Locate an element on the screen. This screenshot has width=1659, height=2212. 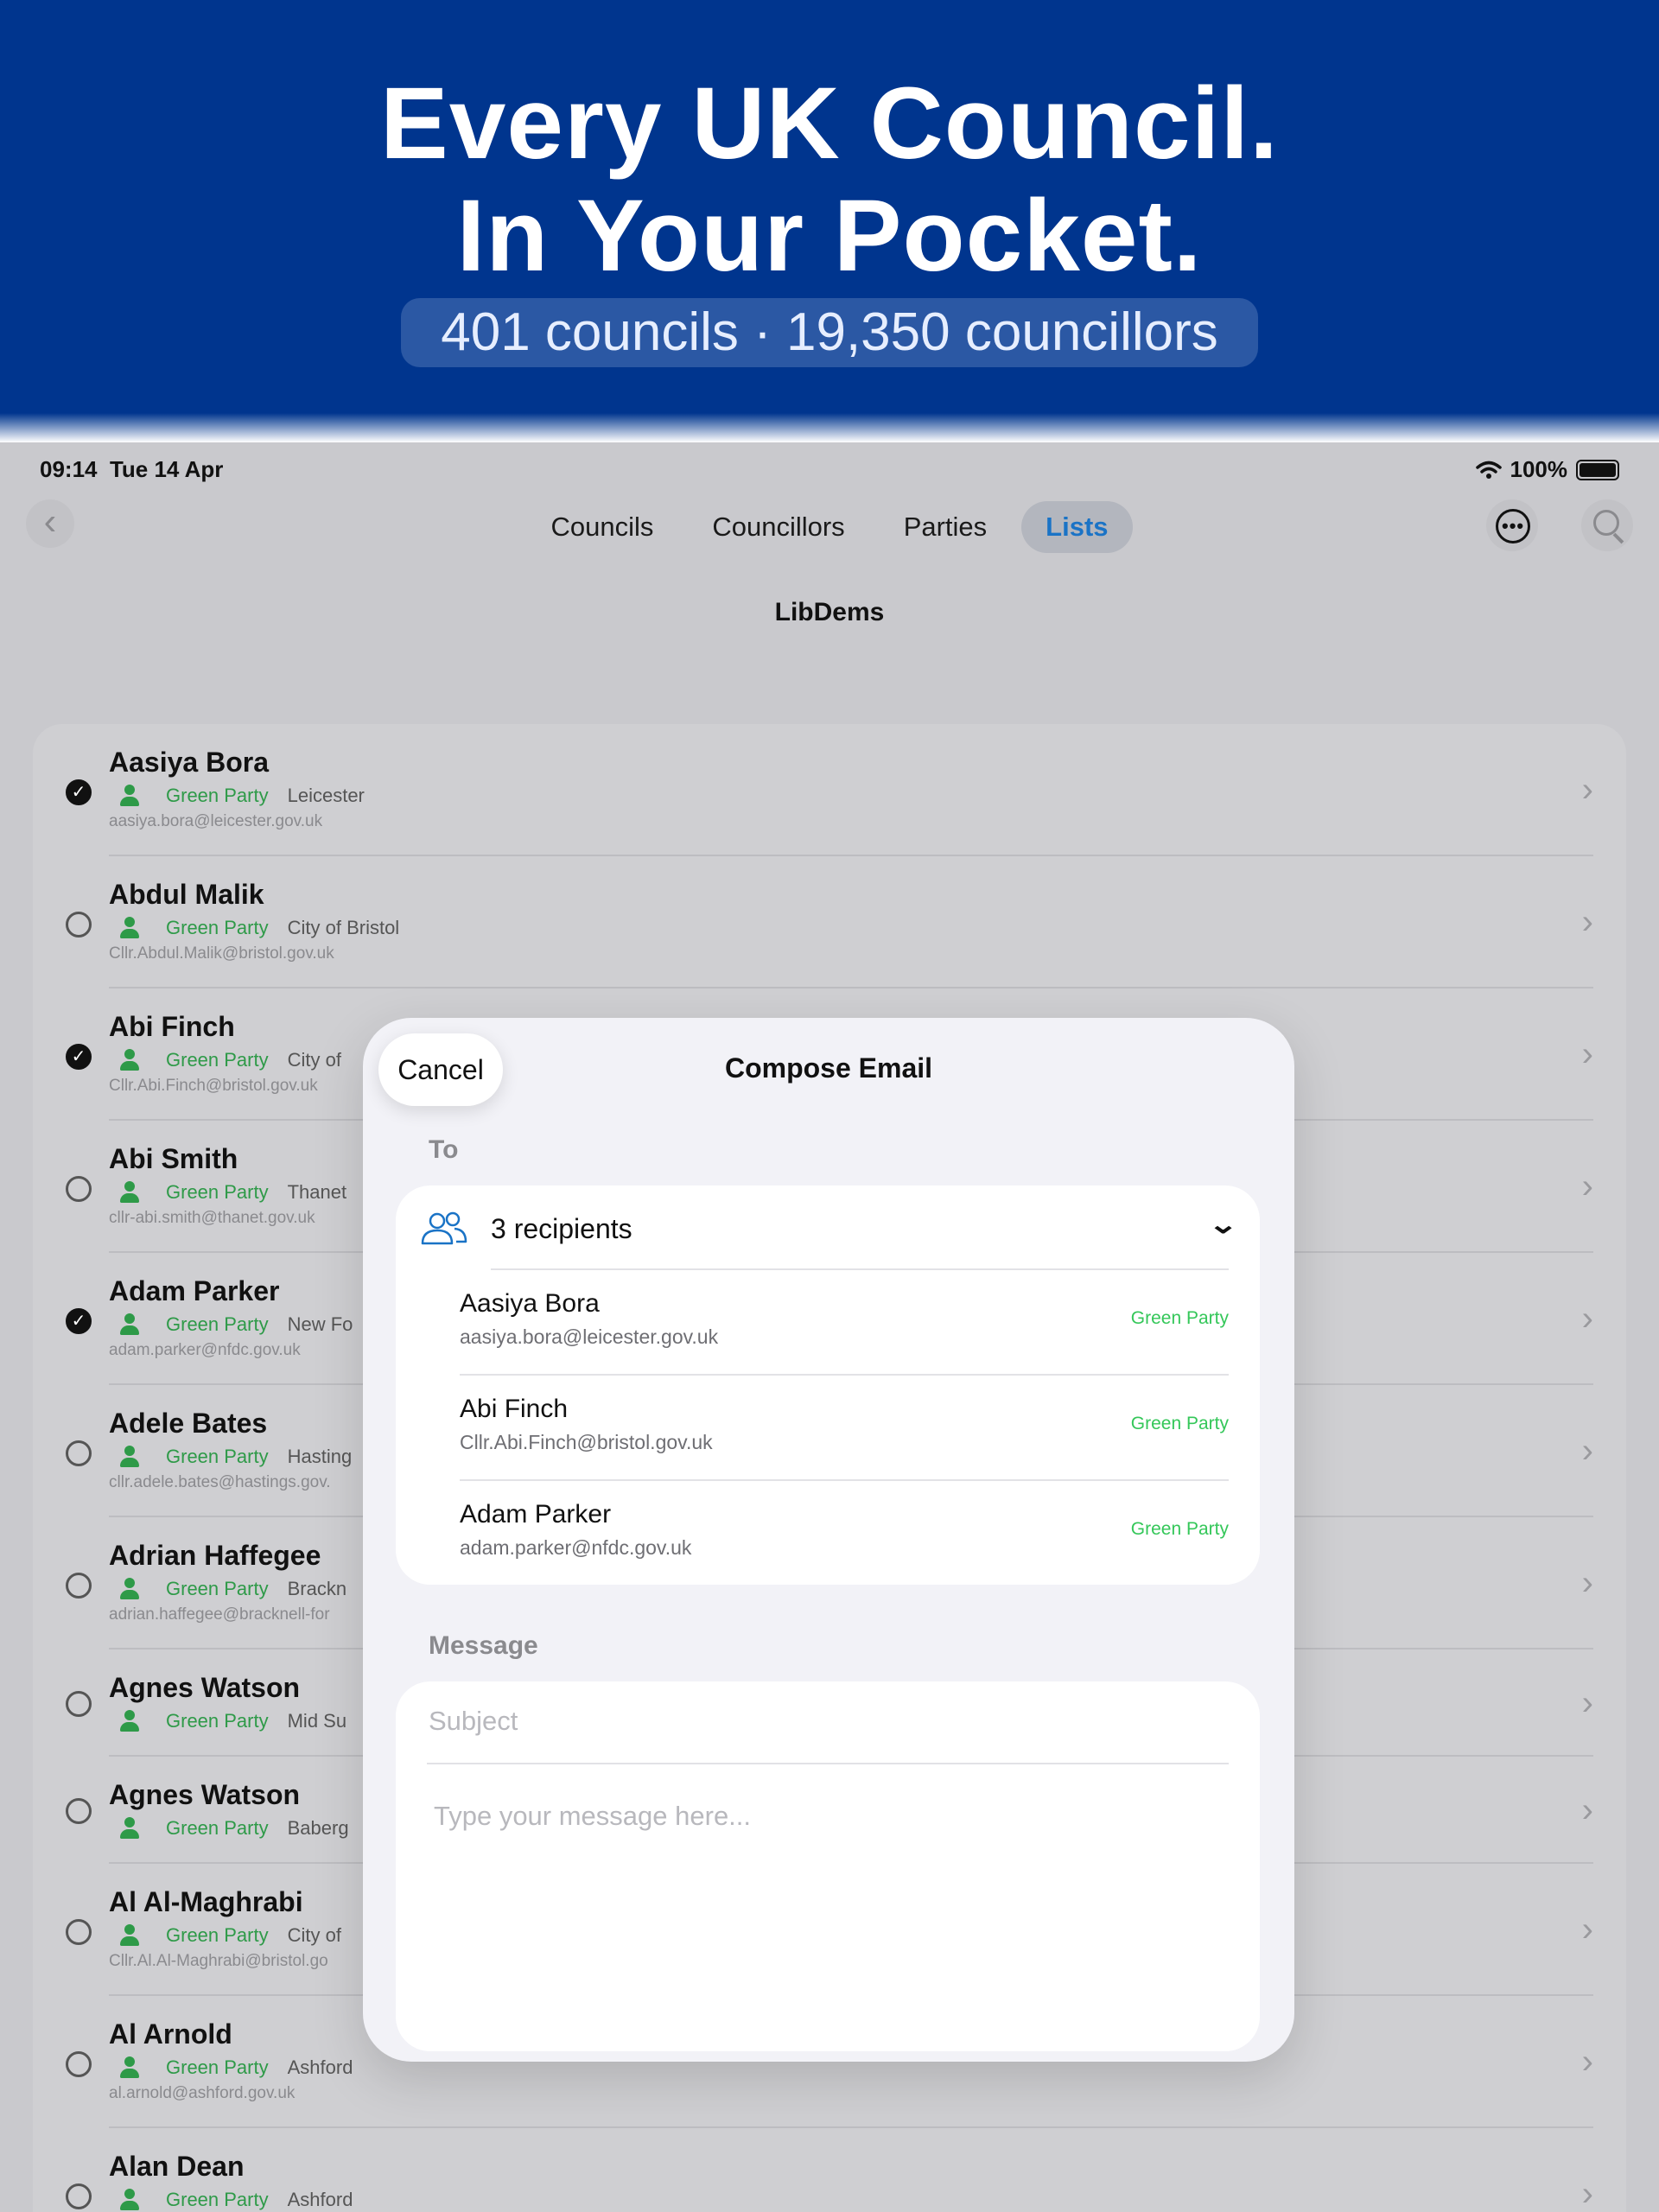
council-label: Hasting is located at coordinates (320, 1456).